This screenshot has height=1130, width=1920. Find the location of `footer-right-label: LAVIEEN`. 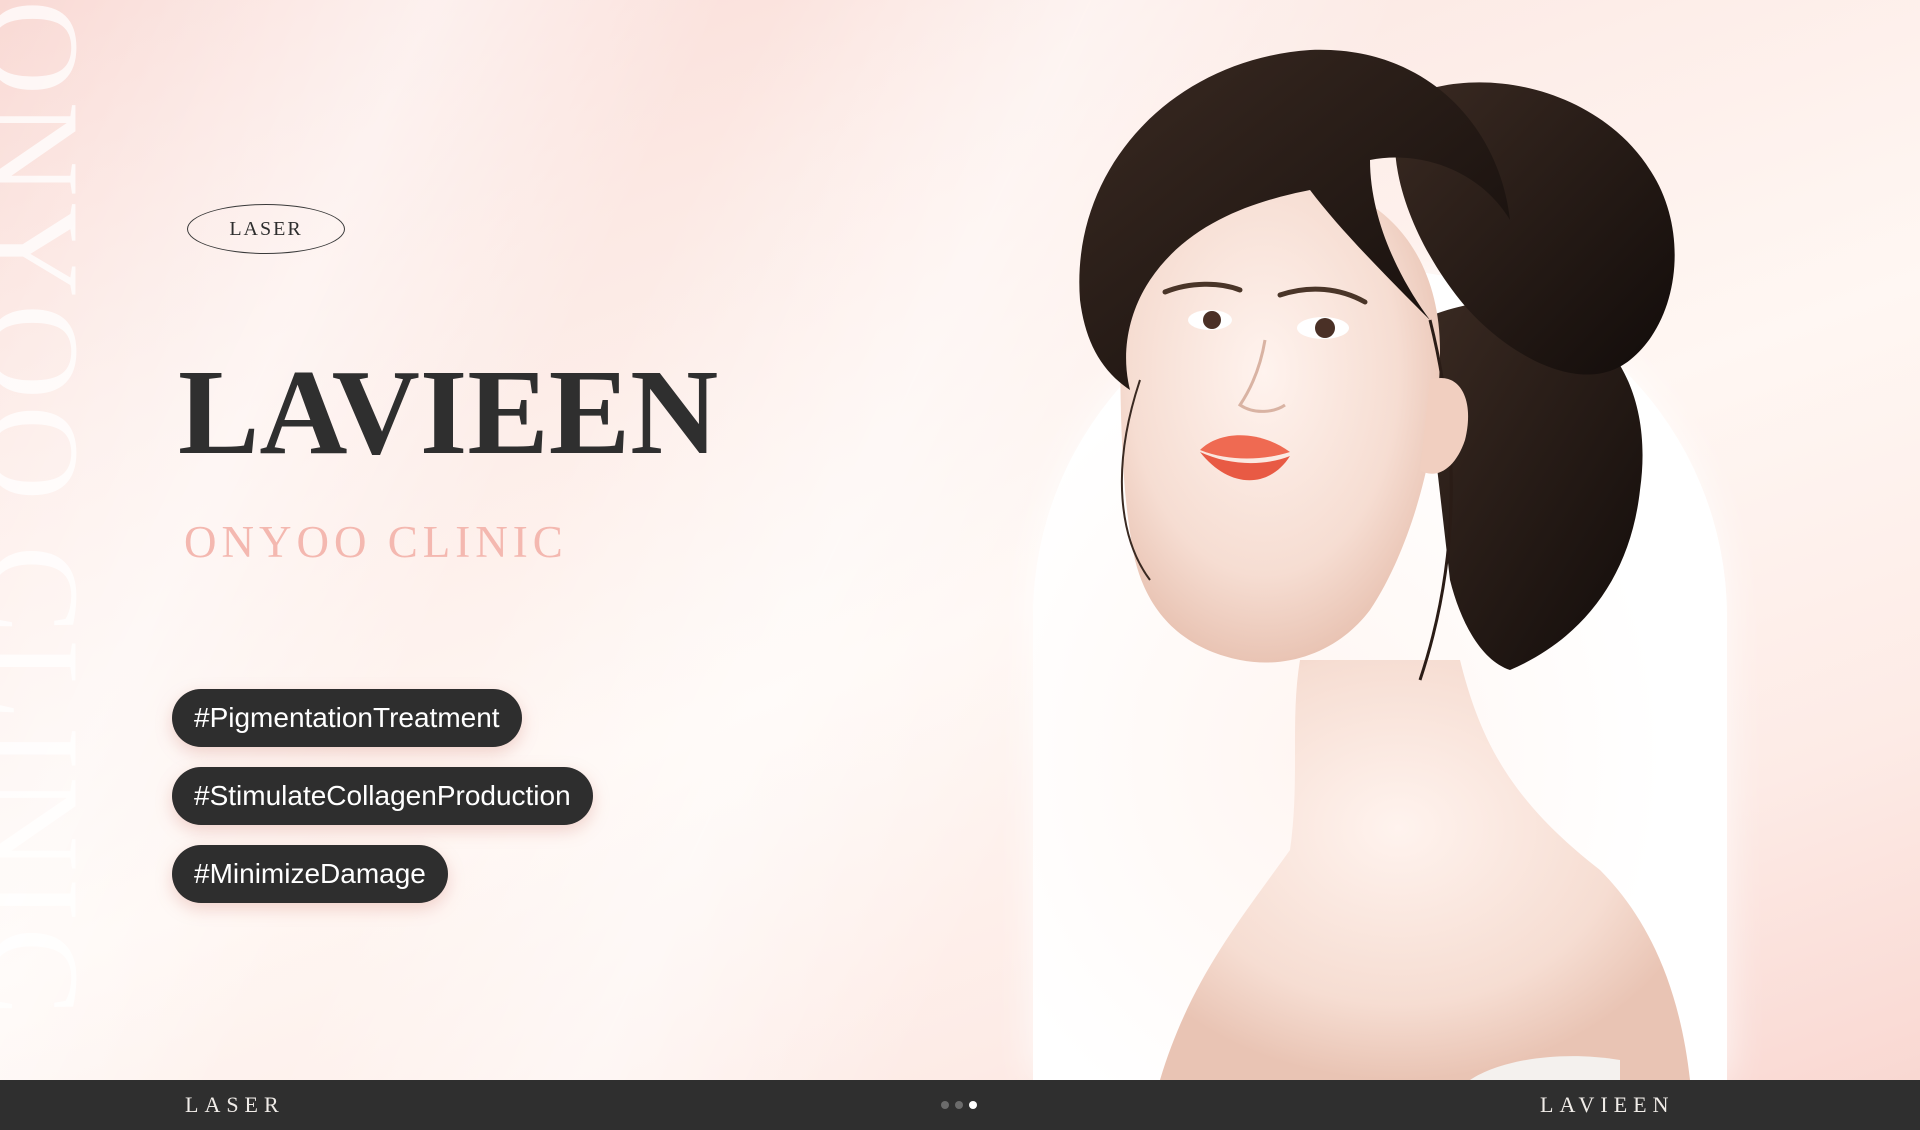

footer-right-label: LAVIEEN is located at coordinates (1607, 1104).